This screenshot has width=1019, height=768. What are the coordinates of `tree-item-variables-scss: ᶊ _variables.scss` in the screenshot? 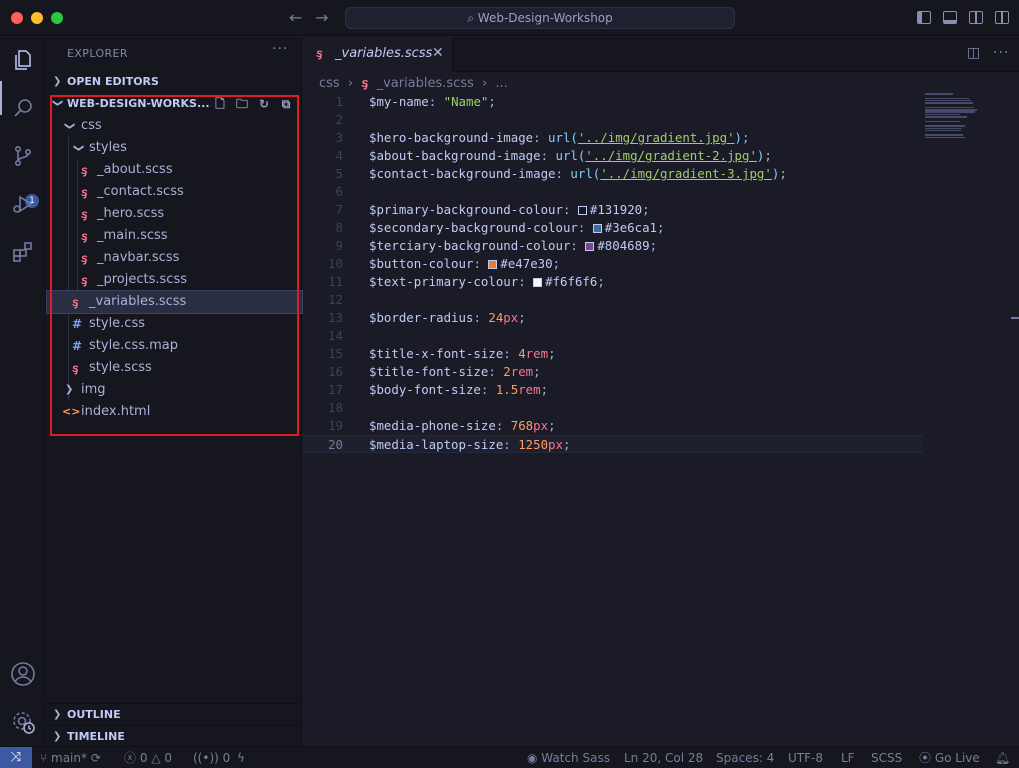 It's located at (174, 302).